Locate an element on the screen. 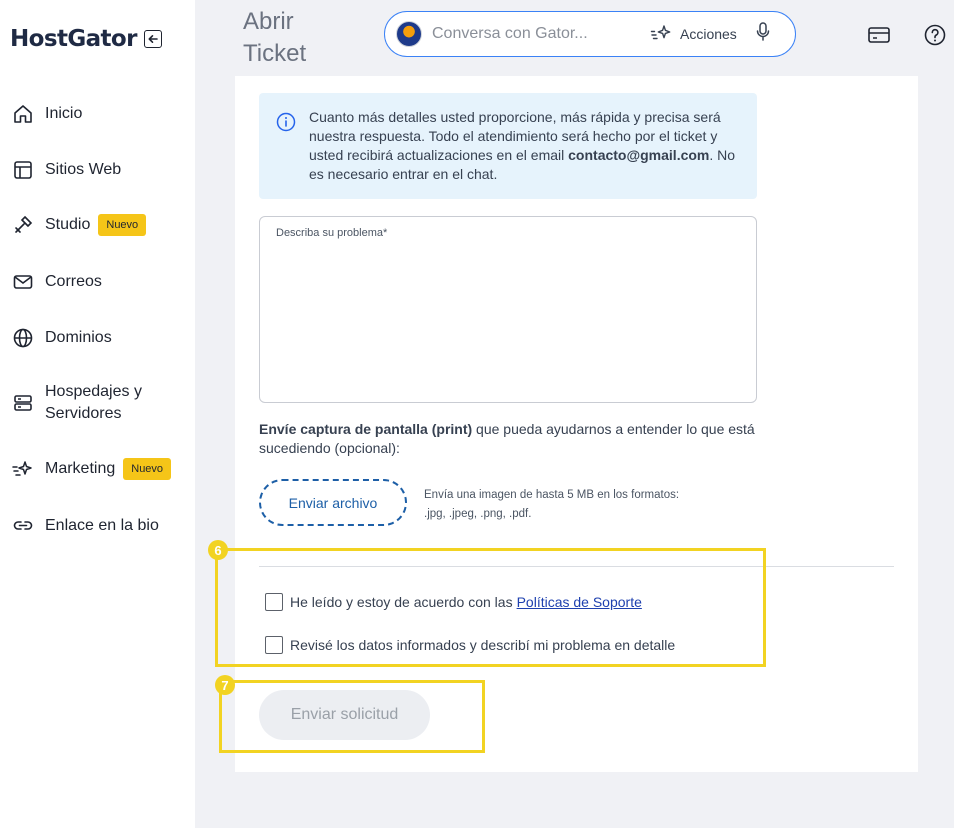 This screenshot has height=828, width=954. sidebar-item-label: Sitios Web is located at coordinates (83, 169).